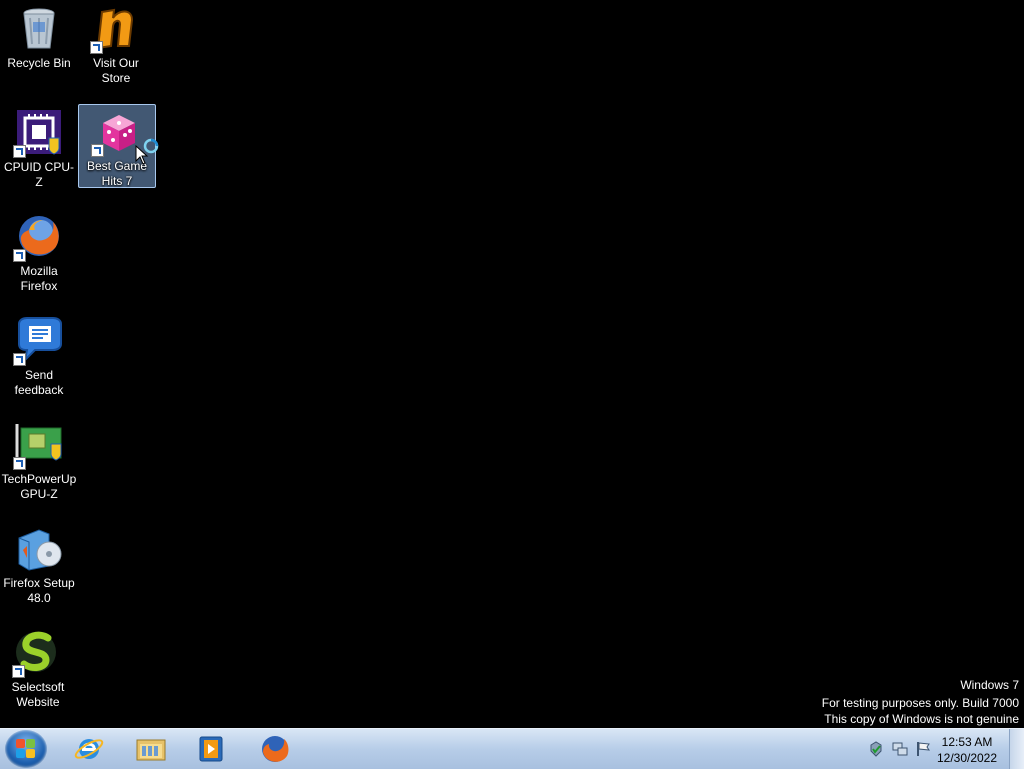 This screenshot has width=1024, height=769. I want to click on windows-version-text: Windows 7, so click(989, 685).